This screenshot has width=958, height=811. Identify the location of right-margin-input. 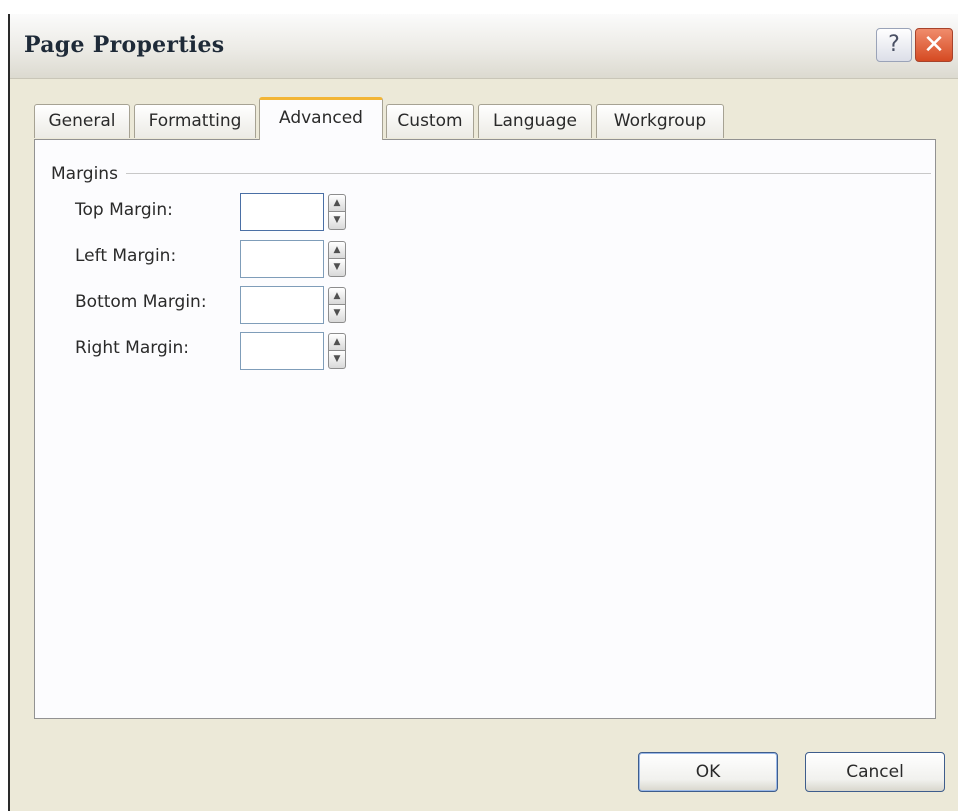
(282, 351).